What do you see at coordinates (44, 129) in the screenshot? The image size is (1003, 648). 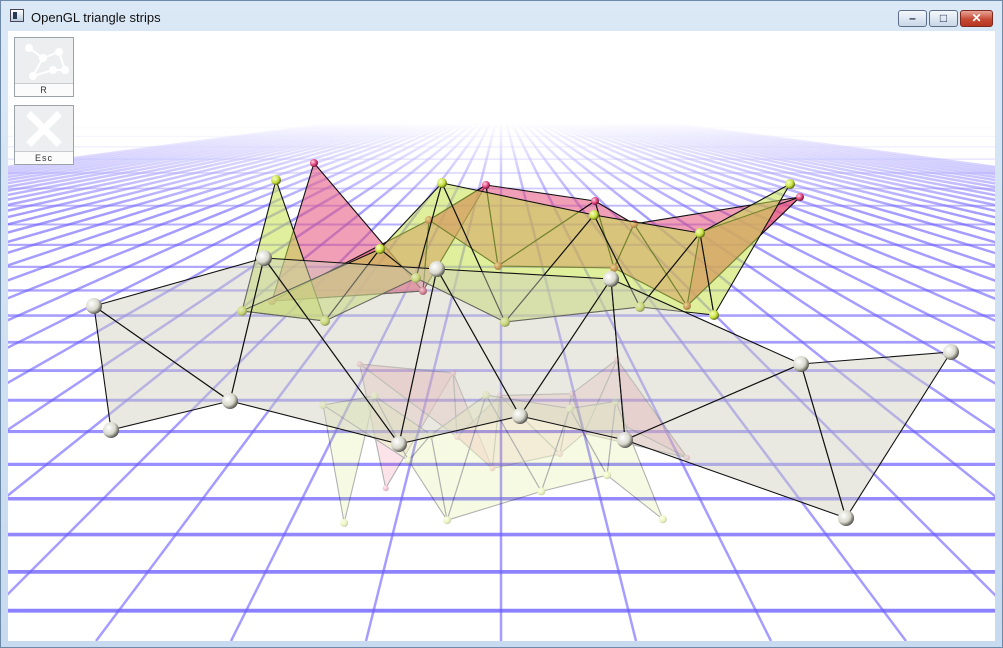 I see `close-x-icon` at bounding box center [44, 129].